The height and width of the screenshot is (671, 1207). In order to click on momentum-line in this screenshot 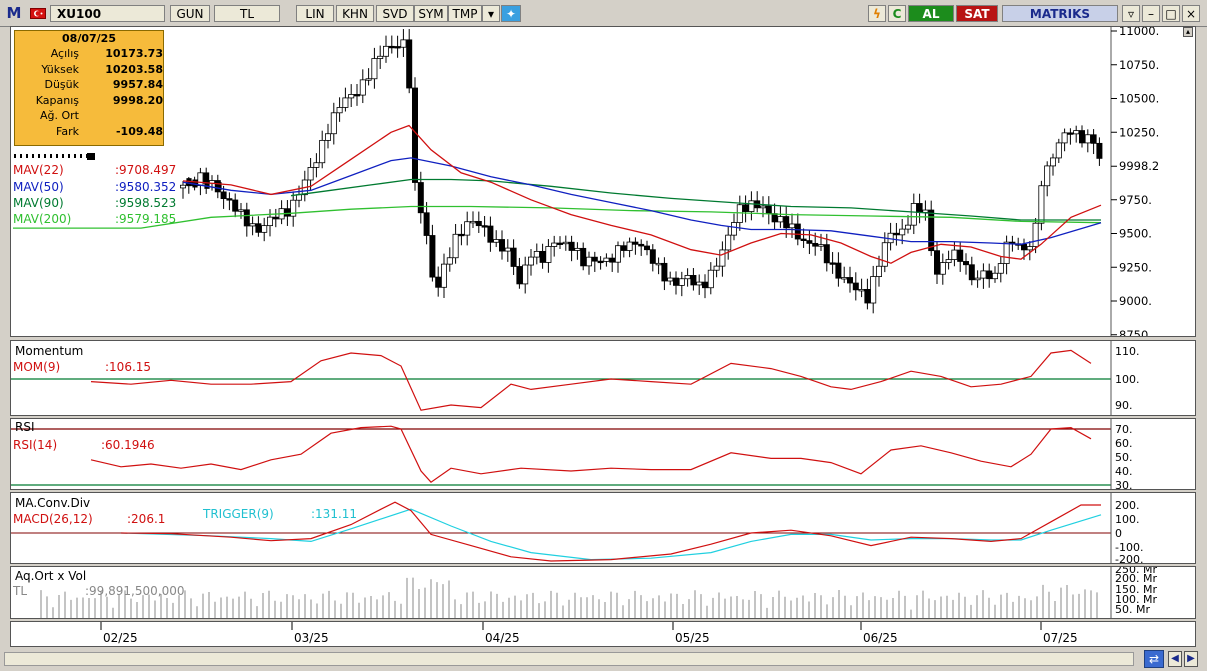, I will do `click(591, 380)`.